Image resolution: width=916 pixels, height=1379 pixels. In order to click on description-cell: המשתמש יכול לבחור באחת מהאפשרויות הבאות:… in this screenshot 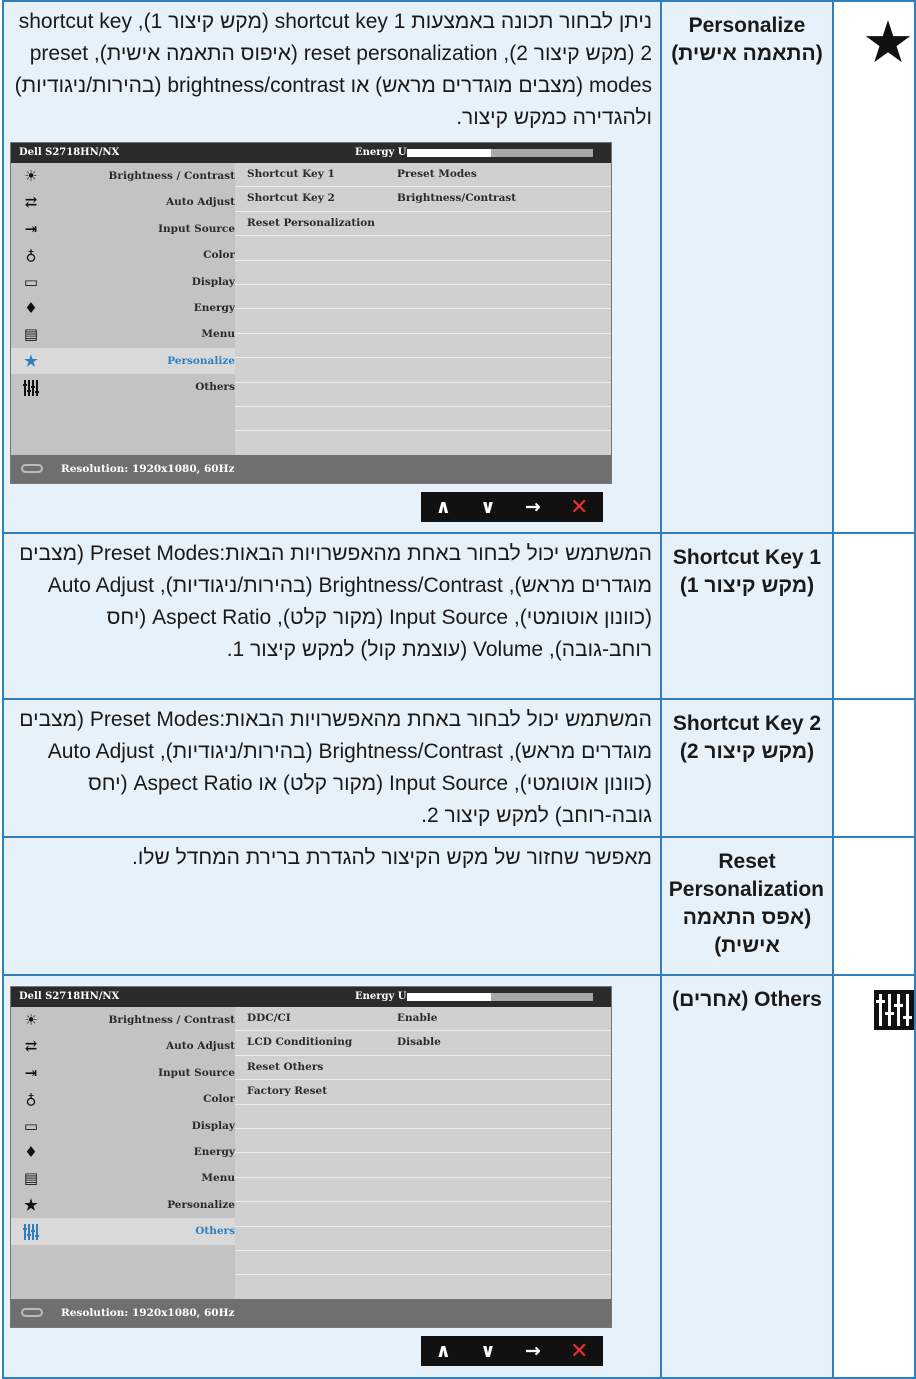, I will do `click(332, 616)`.